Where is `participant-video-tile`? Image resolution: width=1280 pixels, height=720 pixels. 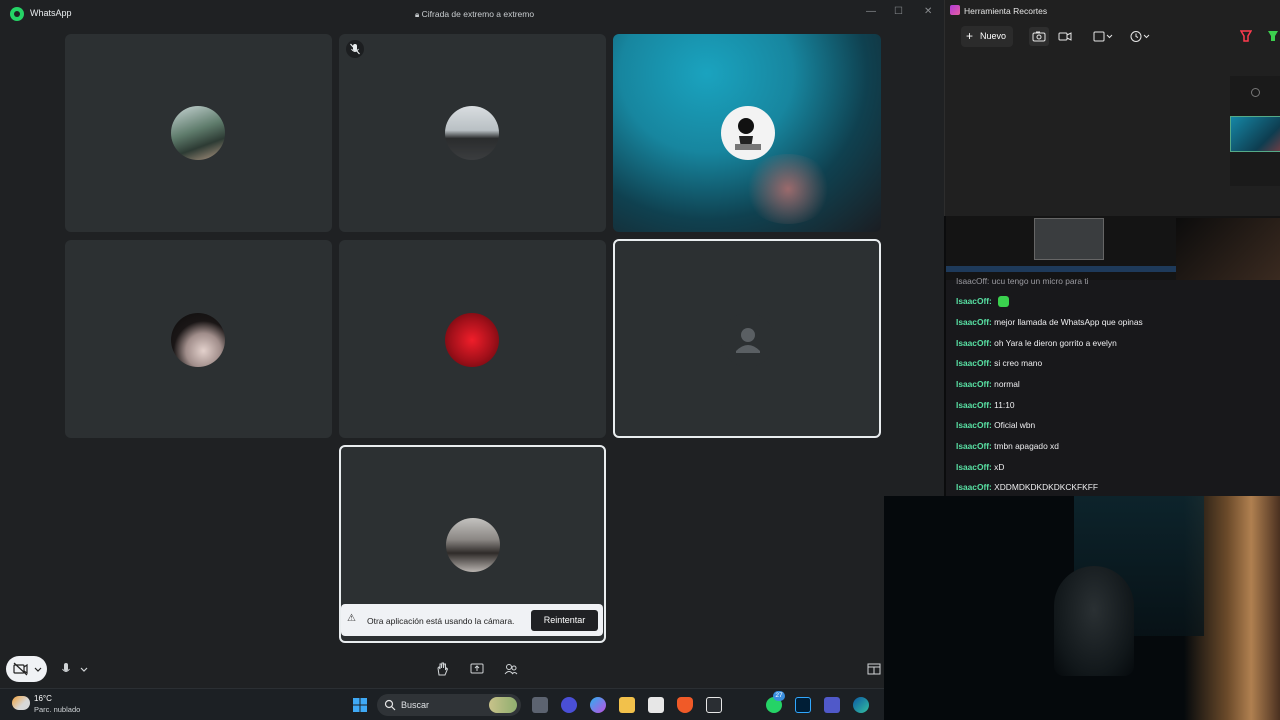 participant-video-tile is located at coordinates (747, 133).